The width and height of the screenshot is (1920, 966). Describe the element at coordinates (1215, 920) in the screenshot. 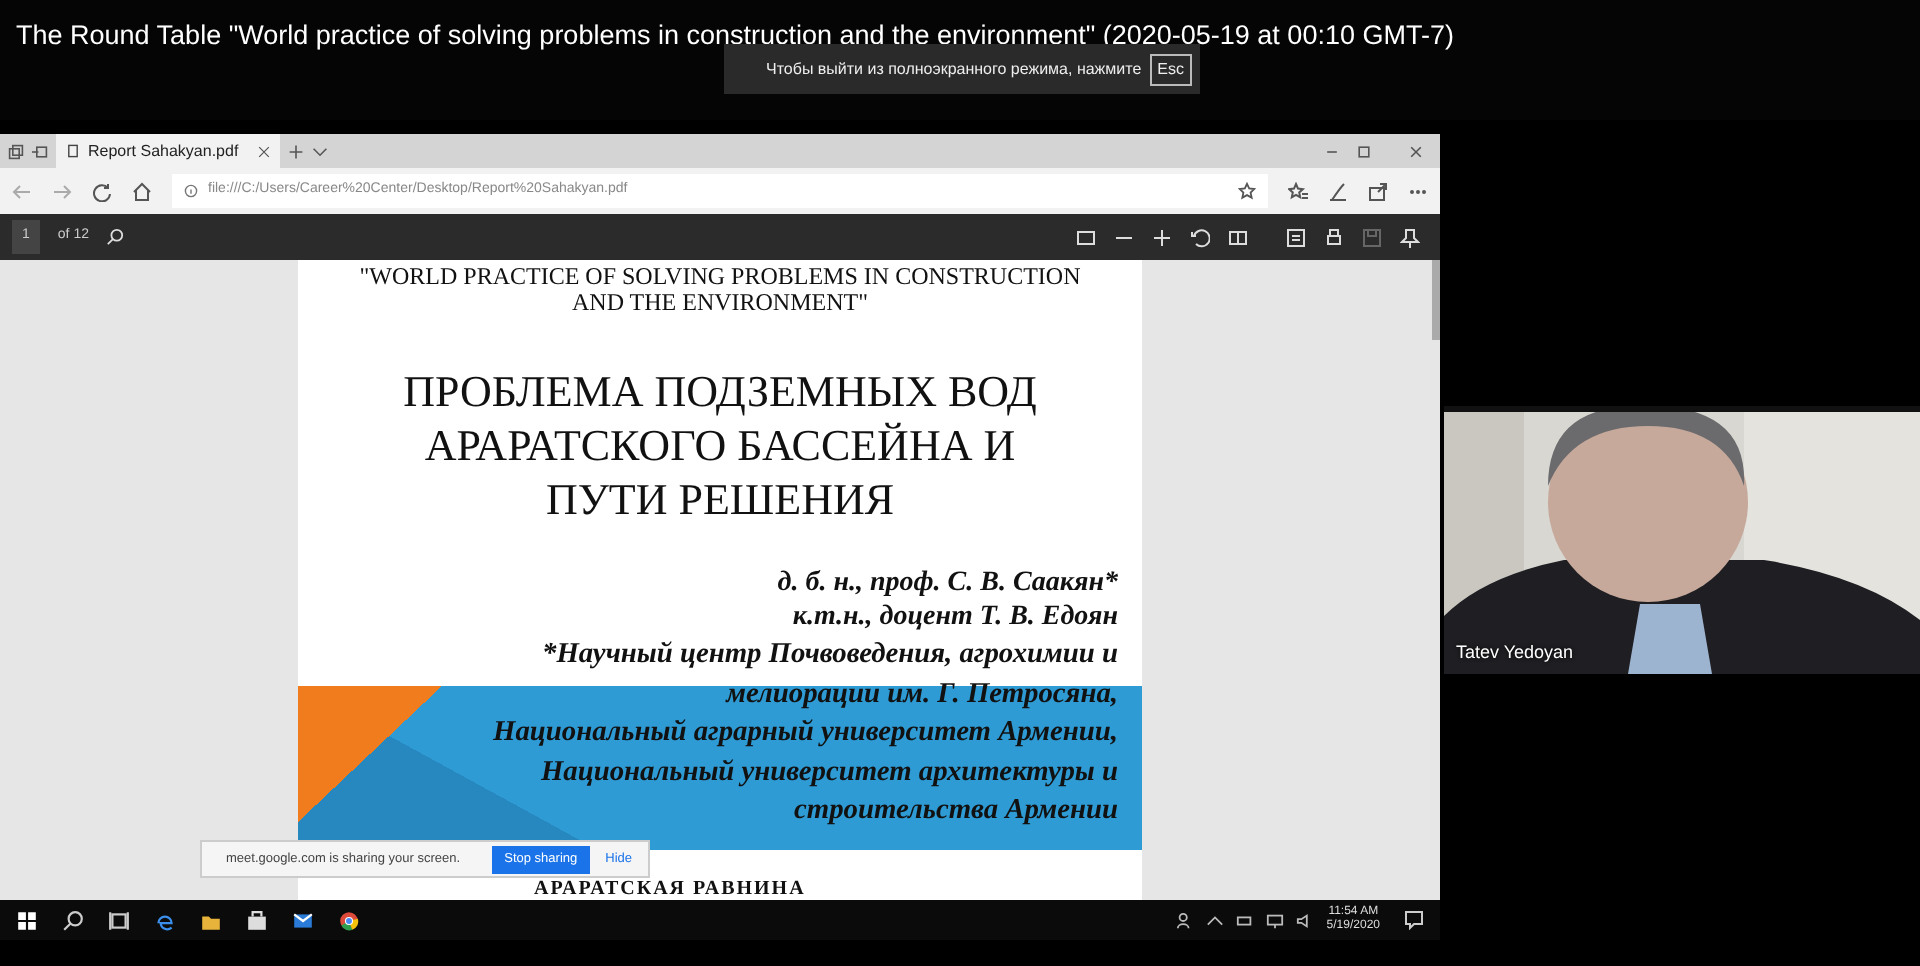

I see `chevron-up-icon` at that location.